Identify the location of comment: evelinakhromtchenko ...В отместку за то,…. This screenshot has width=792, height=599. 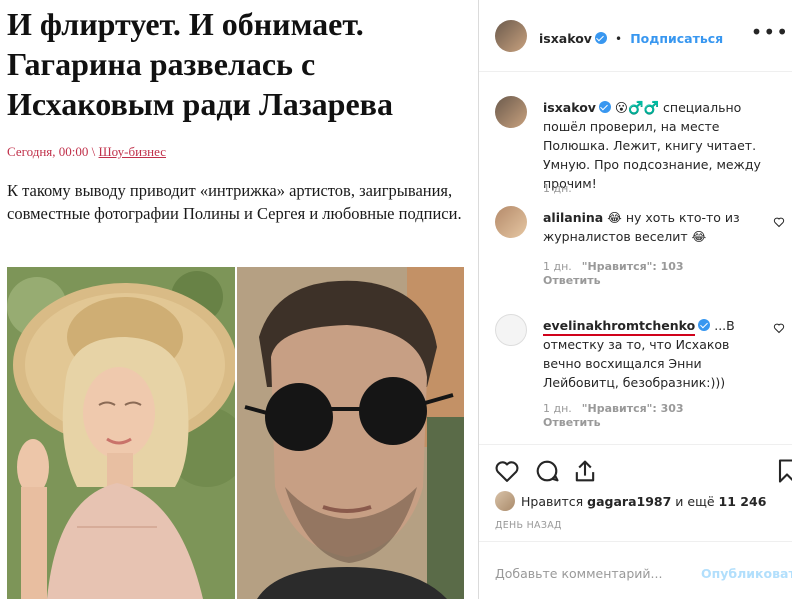
(640, 374).